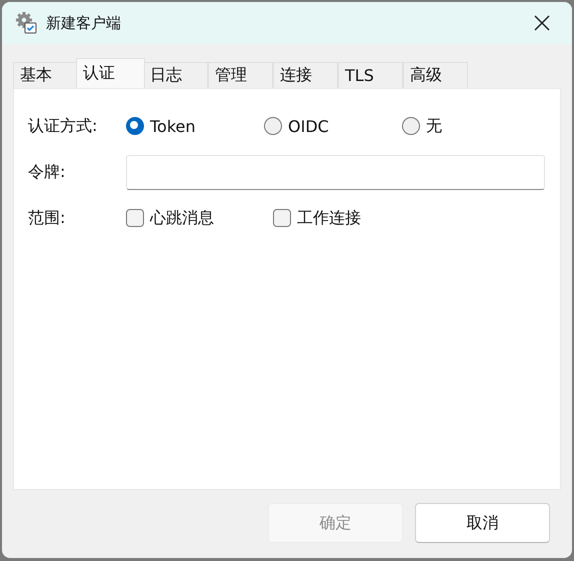 This screenshot has height=561, width=574. Describe the element at coordinates (435, 75) in the screenshot. I see `tab: 高级` at that location.